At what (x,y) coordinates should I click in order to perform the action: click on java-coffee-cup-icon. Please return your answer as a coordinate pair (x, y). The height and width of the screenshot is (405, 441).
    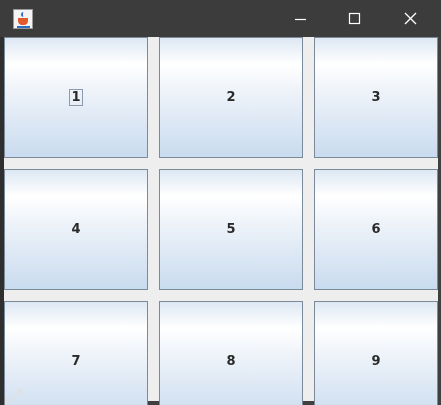
    Looking at the image, I should click on (23, 19).